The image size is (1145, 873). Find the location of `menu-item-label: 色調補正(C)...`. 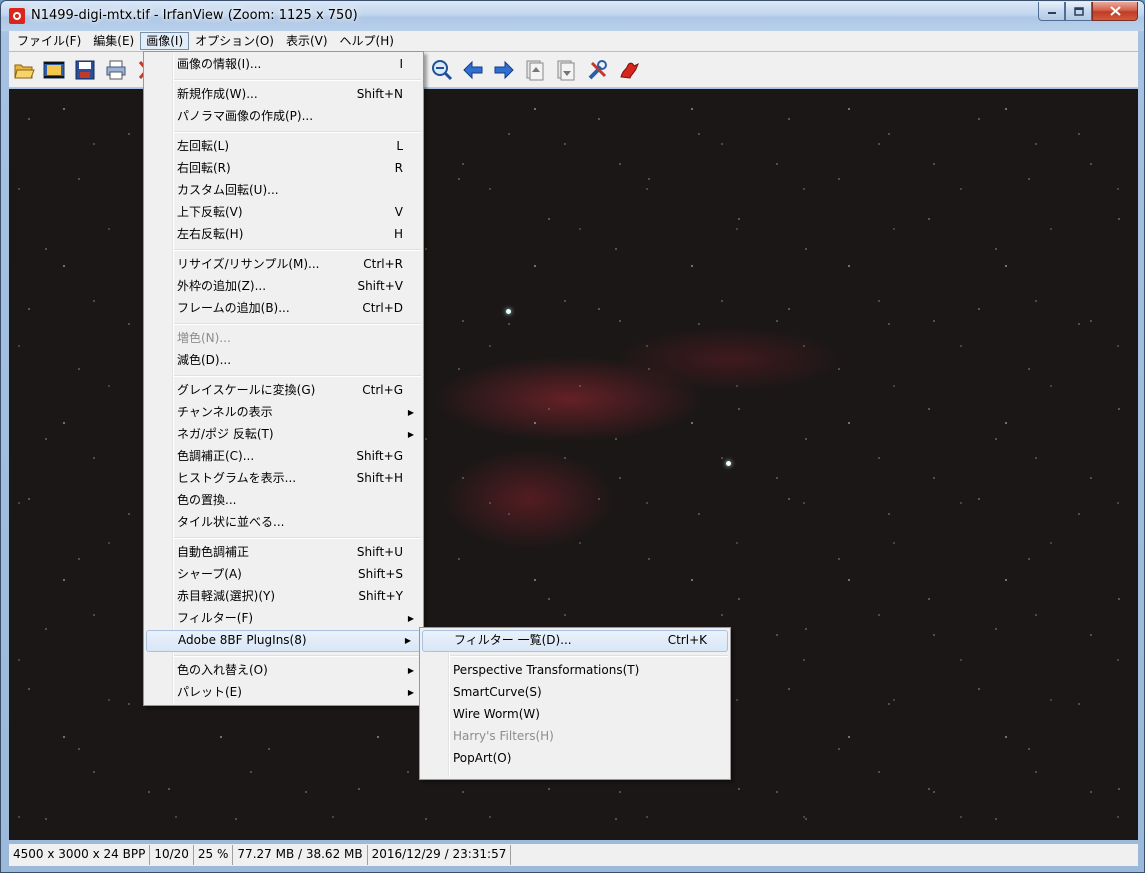

menu-item-label: 色調補正(C)... is located at coordinates (216, 456).